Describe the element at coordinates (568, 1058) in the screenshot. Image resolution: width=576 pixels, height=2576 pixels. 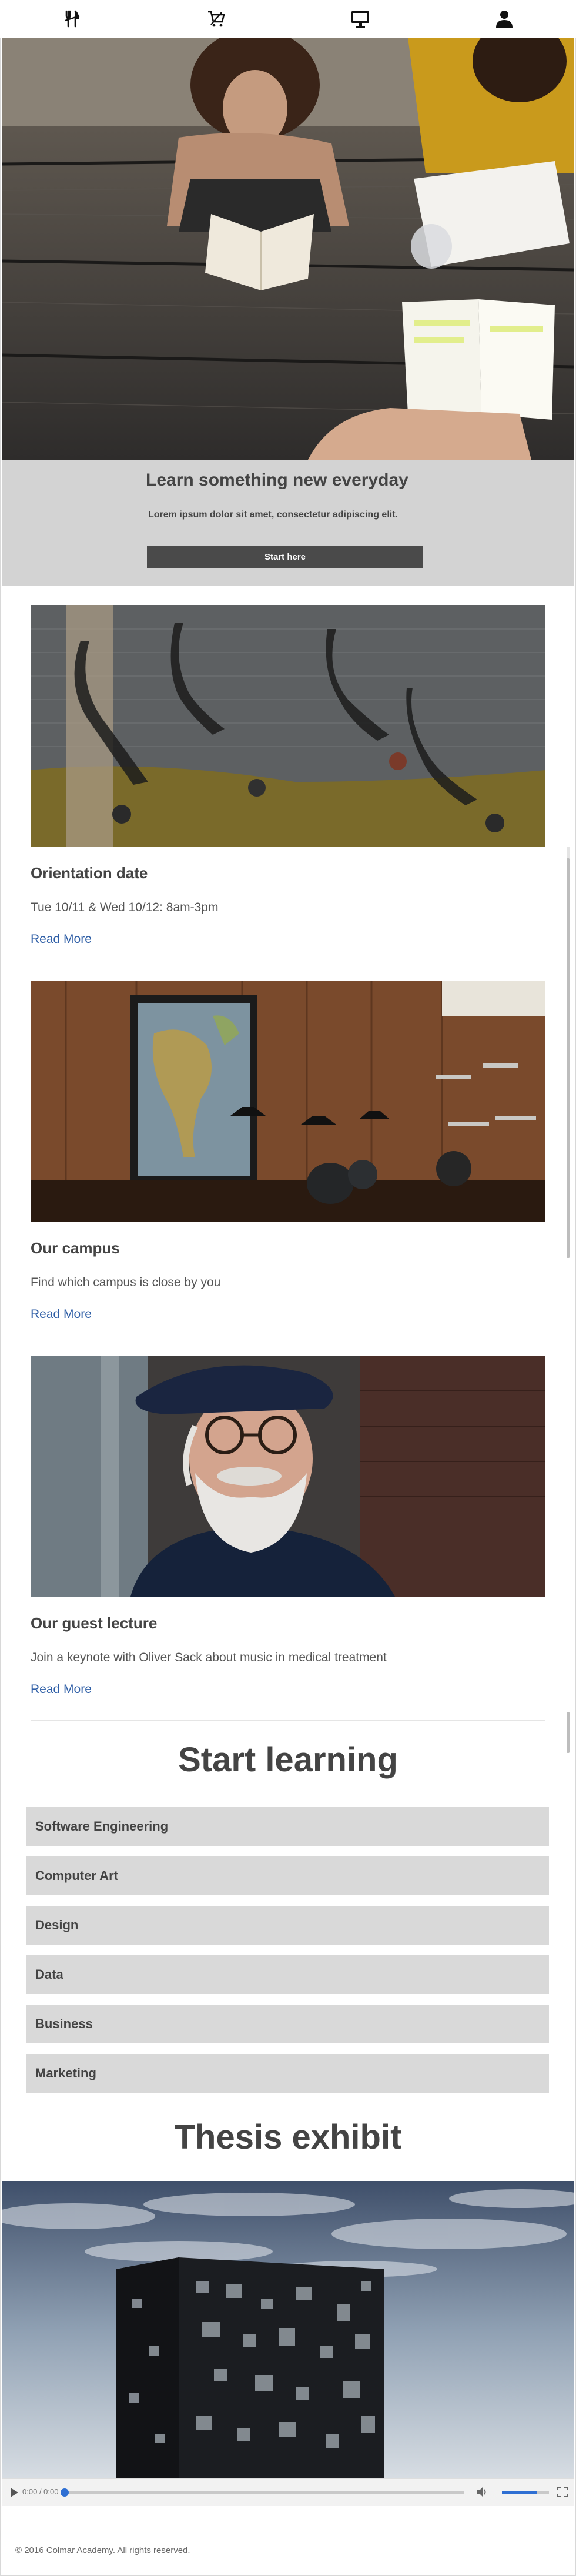
I see `cards-scrollbar-thumb` at that location.